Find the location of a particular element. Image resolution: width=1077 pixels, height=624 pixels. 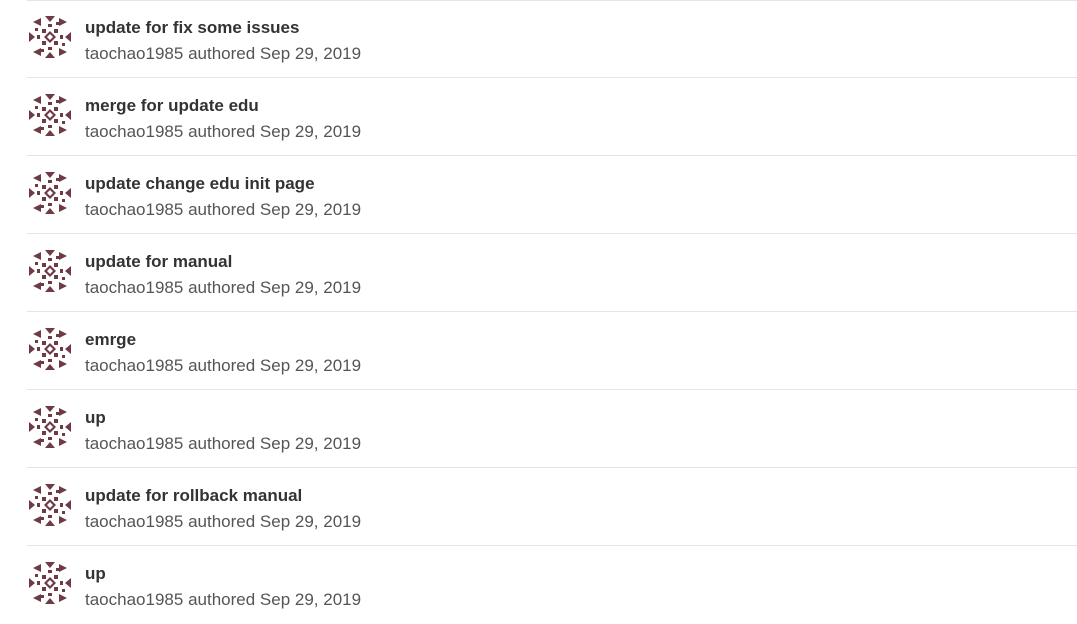

commit-title-link: update for manual is located at coordinates (158, 261).